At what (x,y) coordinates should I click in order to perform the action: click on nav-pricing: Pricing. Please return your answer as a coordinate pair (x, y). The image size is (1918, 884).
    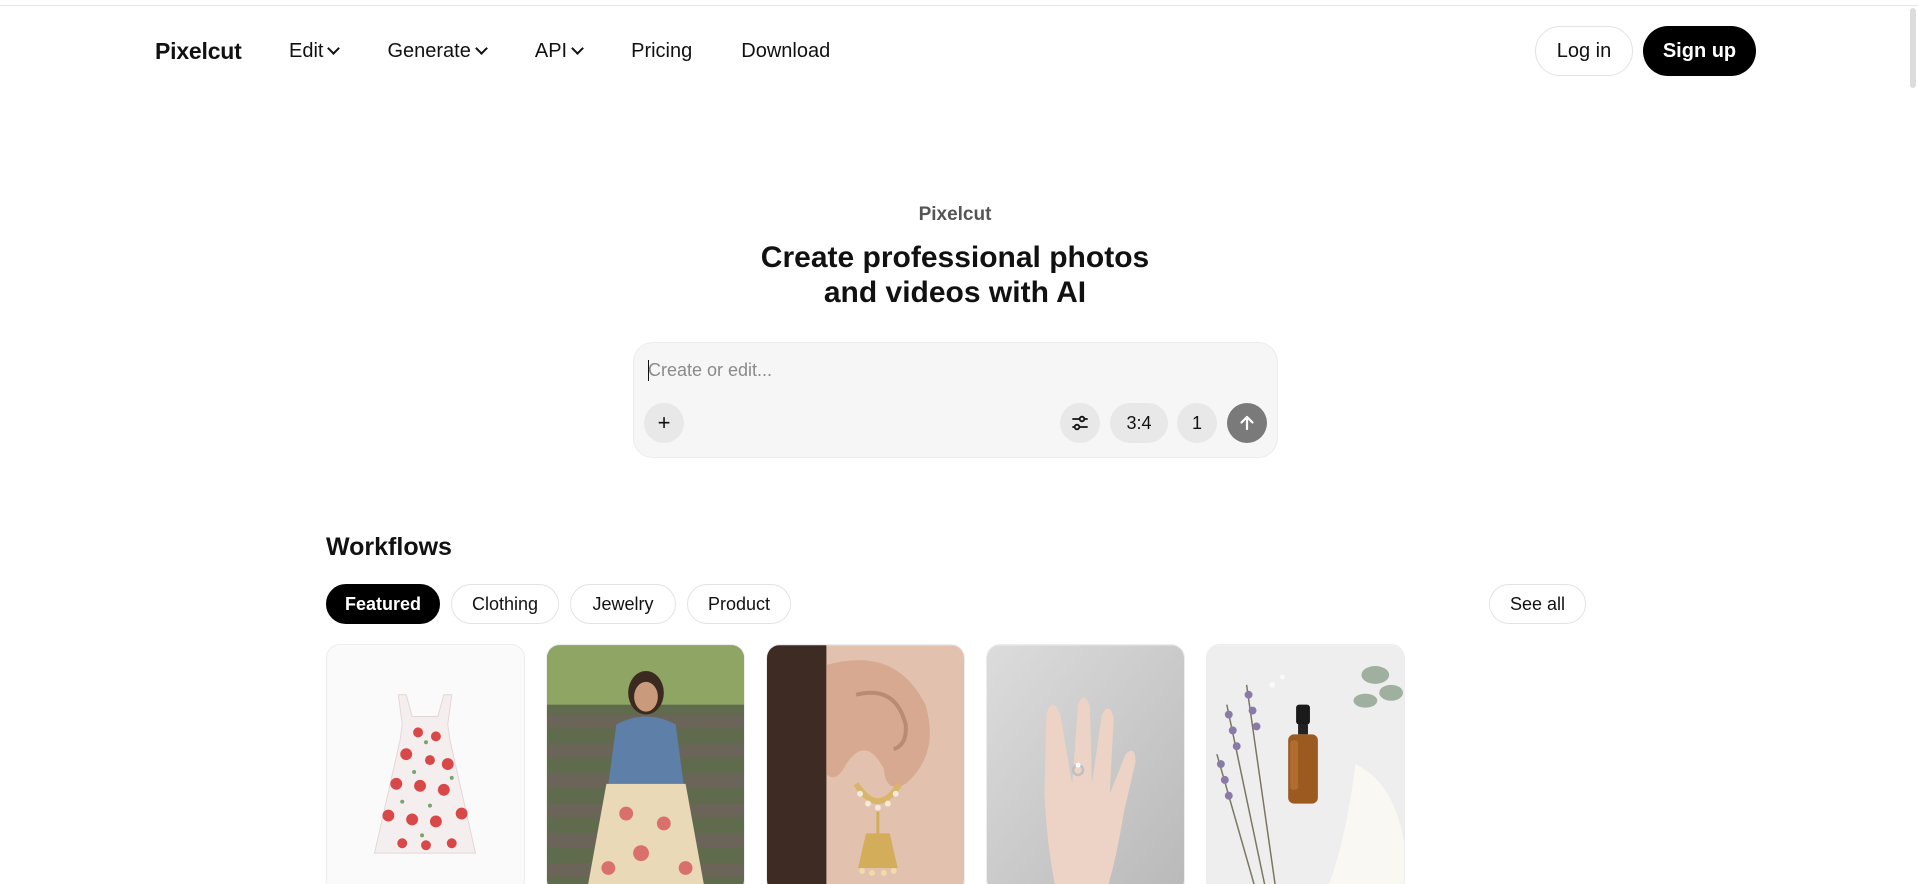
    Looking at the image, I should click on (661, 51).